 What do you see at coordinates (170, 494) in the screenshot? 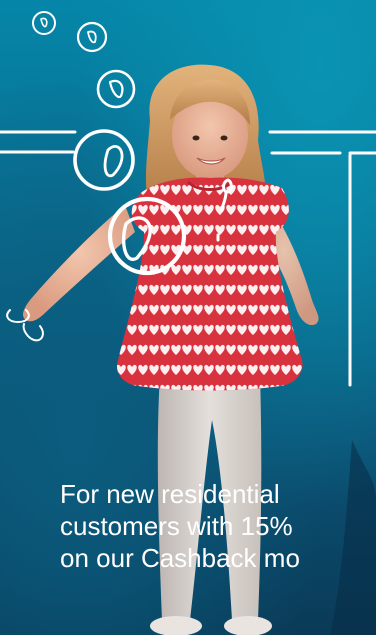
I see `caption-line-1: For new residential` at bounding box center [170, 494].